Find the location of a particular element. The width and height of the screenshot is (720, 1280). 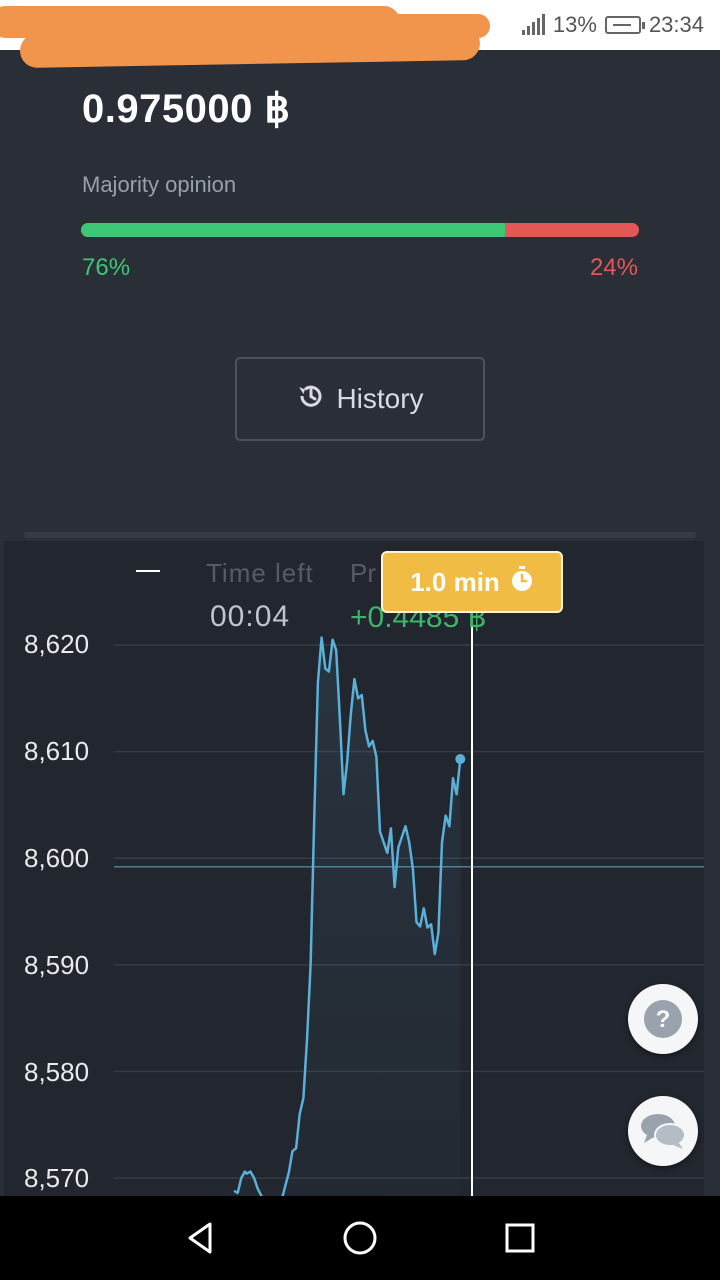

help-button: ? is located at coordinates (663, 1019).